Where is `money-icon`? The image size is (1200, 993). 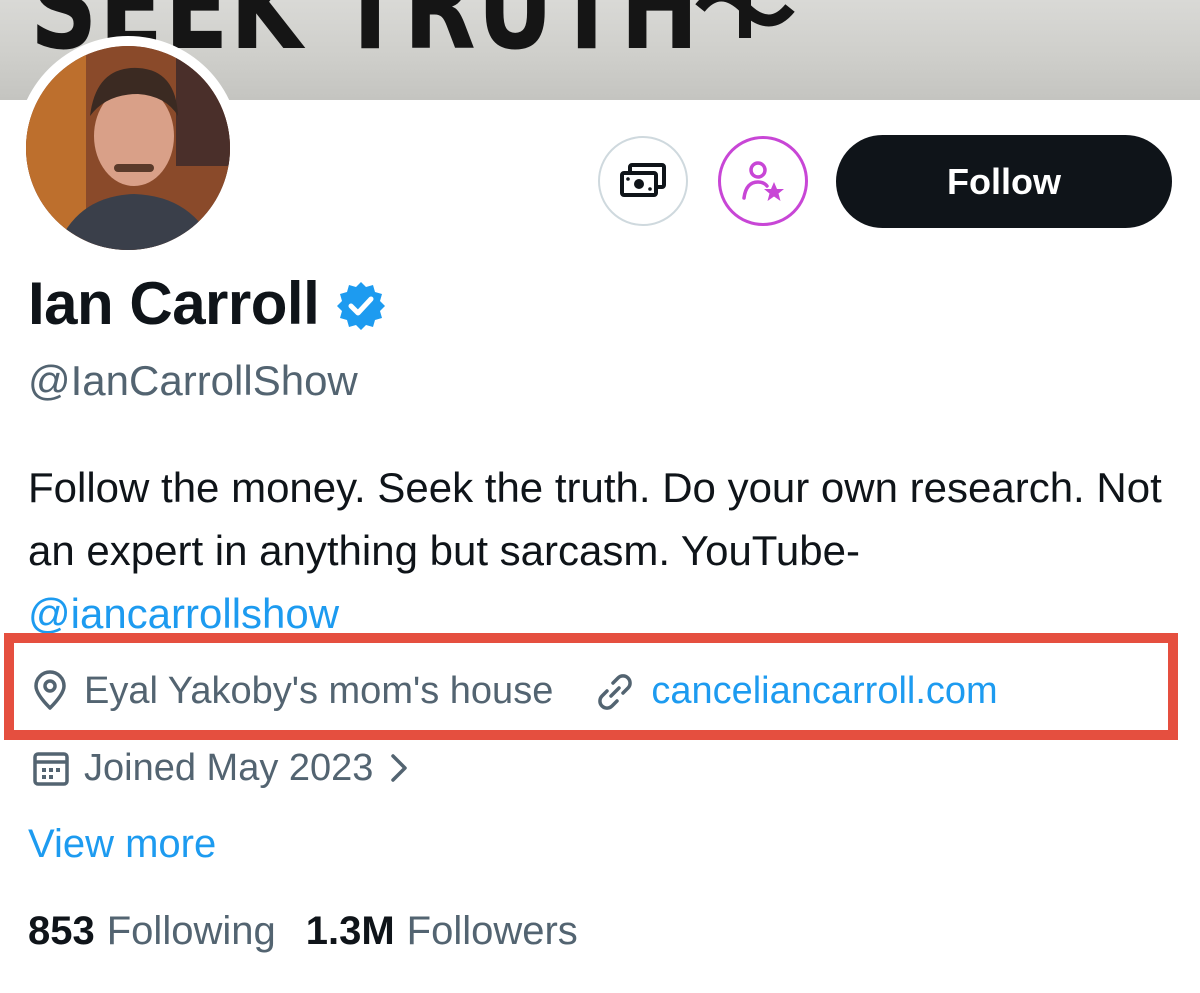 money-icon is located at coordinates (643, 180).